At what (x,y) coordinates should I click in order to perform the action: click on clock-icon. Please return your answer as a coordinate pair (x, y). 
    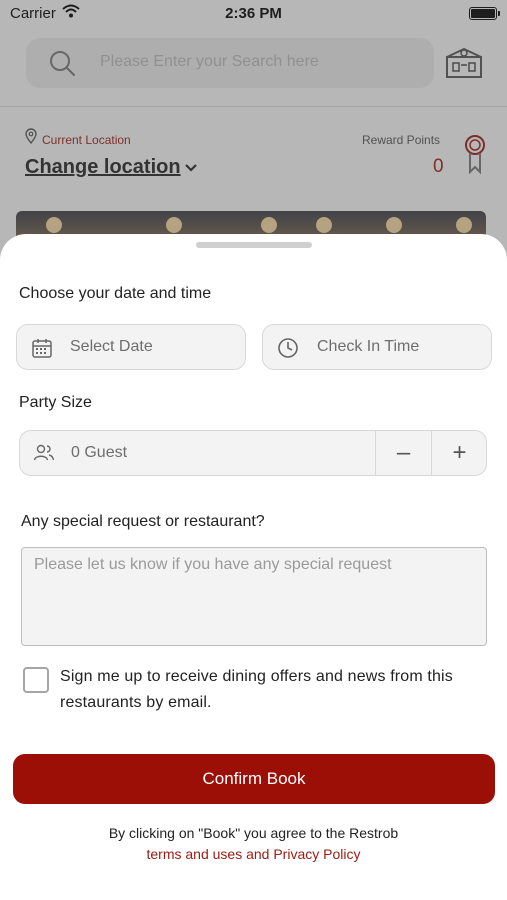
    Looking at the image, I should click on (288, 350).